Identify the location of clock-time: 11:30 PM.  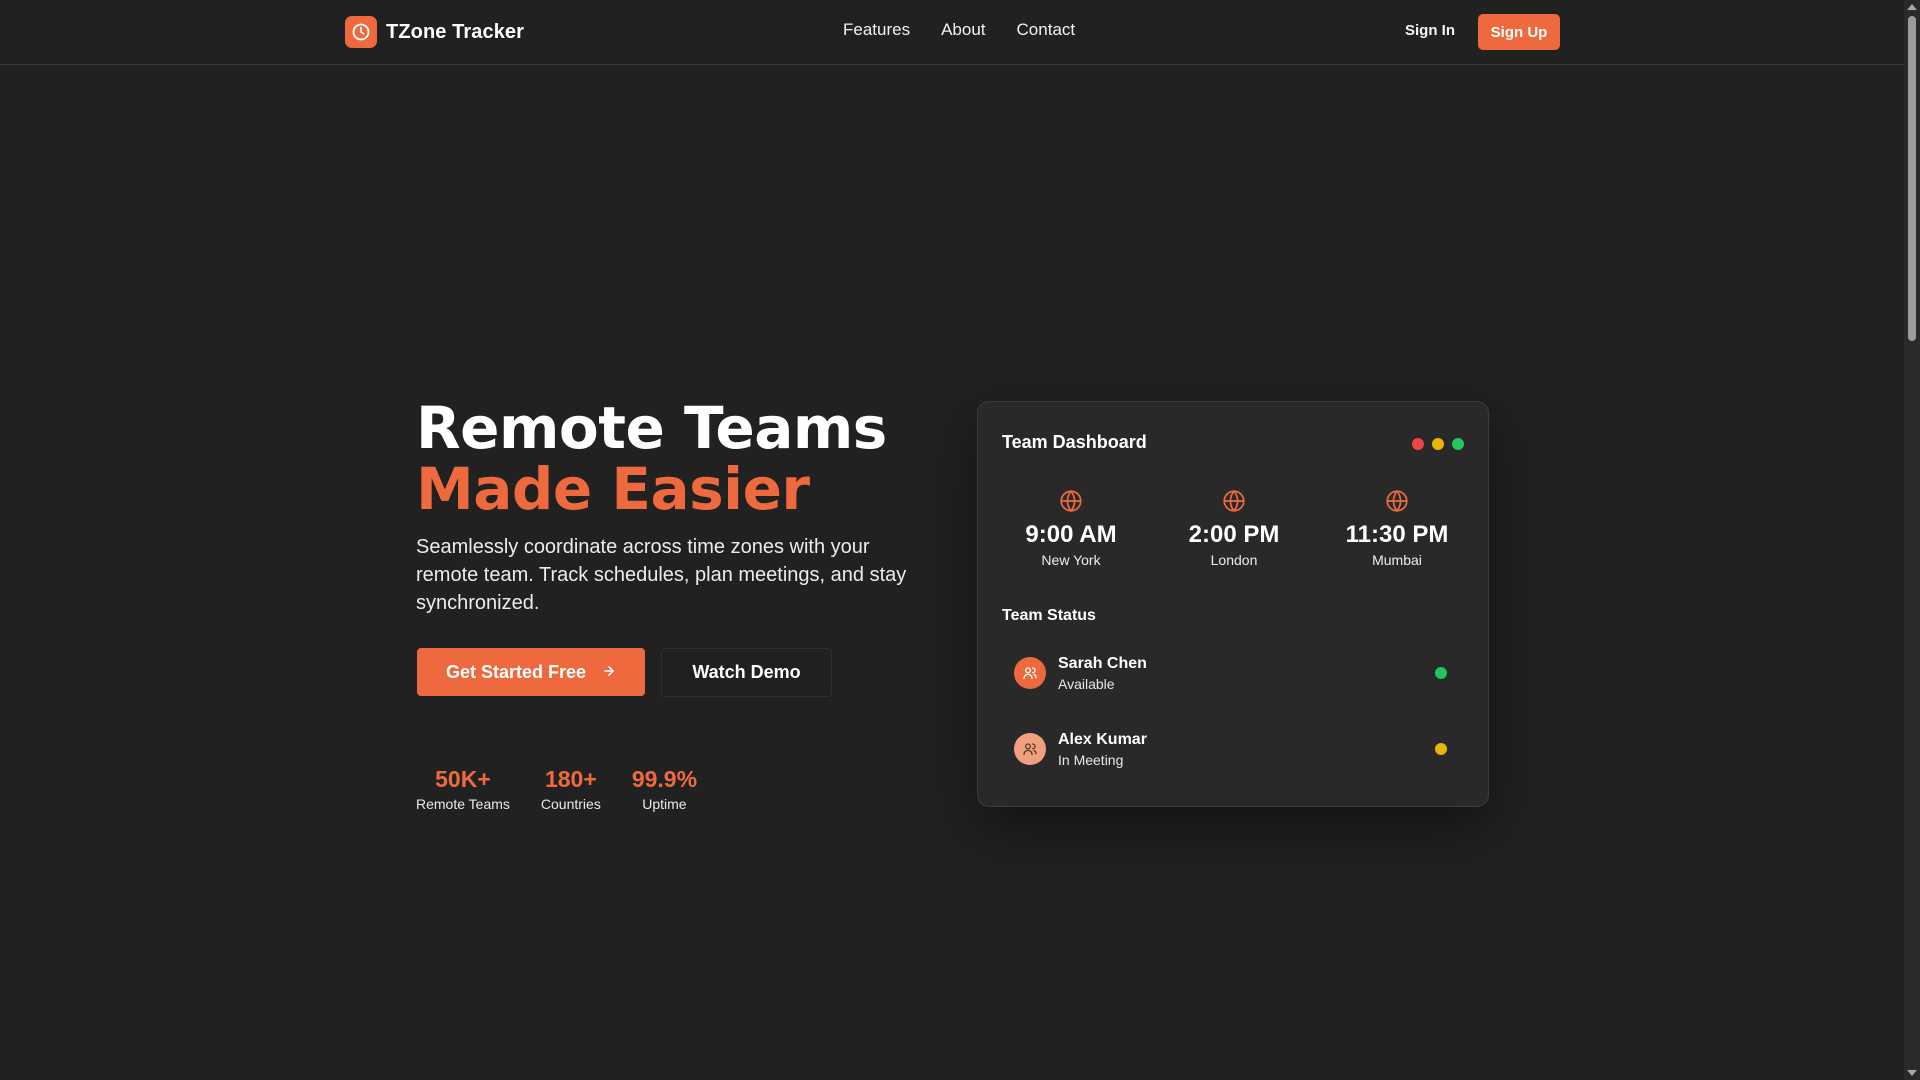
(1397, 534).